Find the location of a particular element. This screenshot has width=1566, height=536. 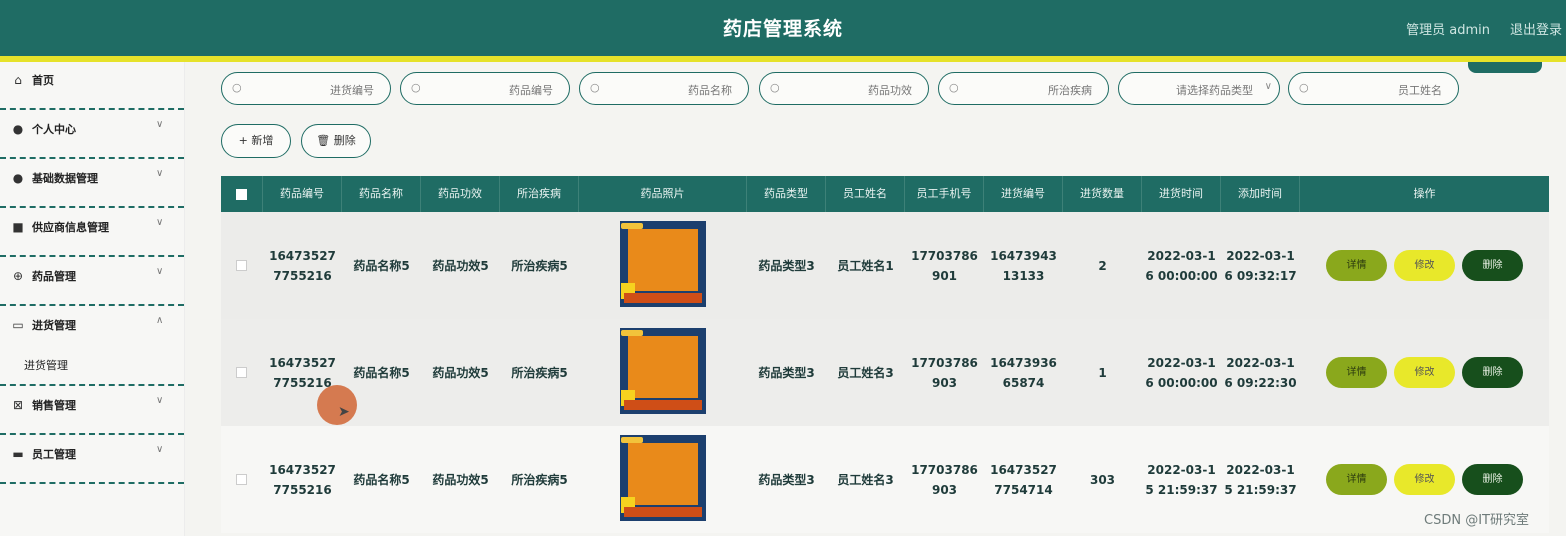

cell-purchase-no: 16473936 65874 is located at coordinates (1023, 372).